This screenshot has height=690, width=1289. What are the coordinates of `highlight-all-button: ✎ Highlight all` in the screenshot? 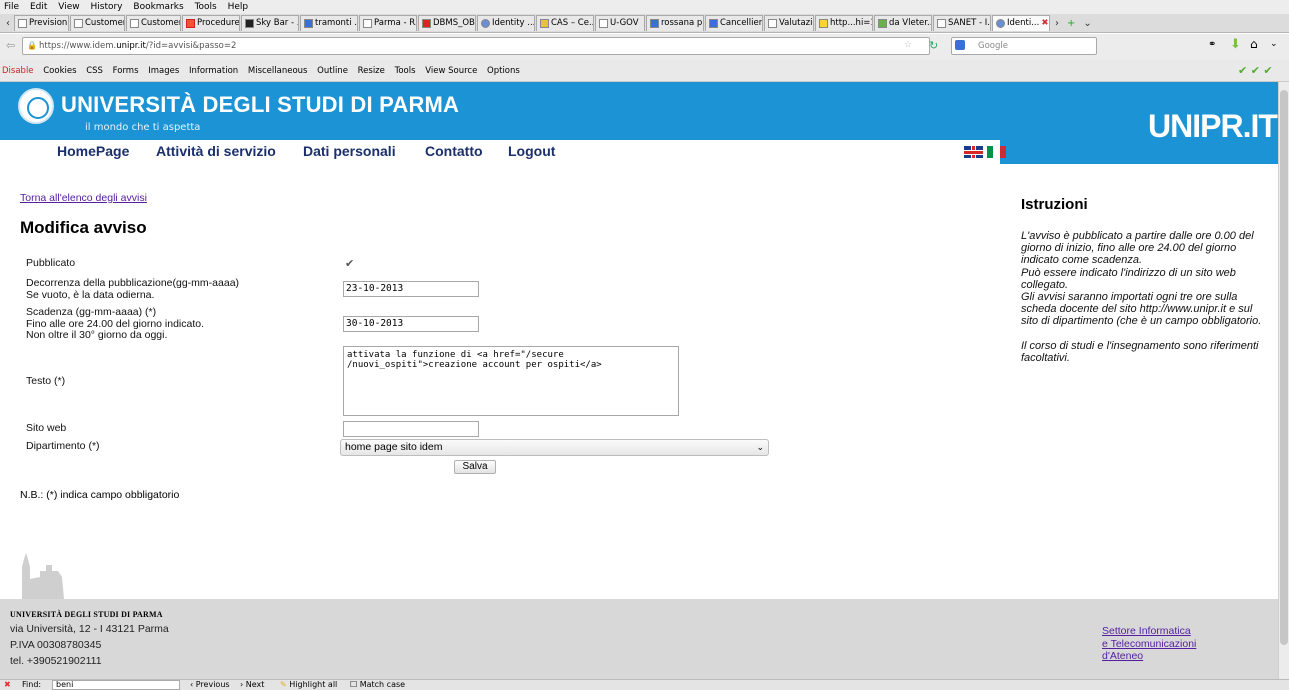 It's located at (308, 685).